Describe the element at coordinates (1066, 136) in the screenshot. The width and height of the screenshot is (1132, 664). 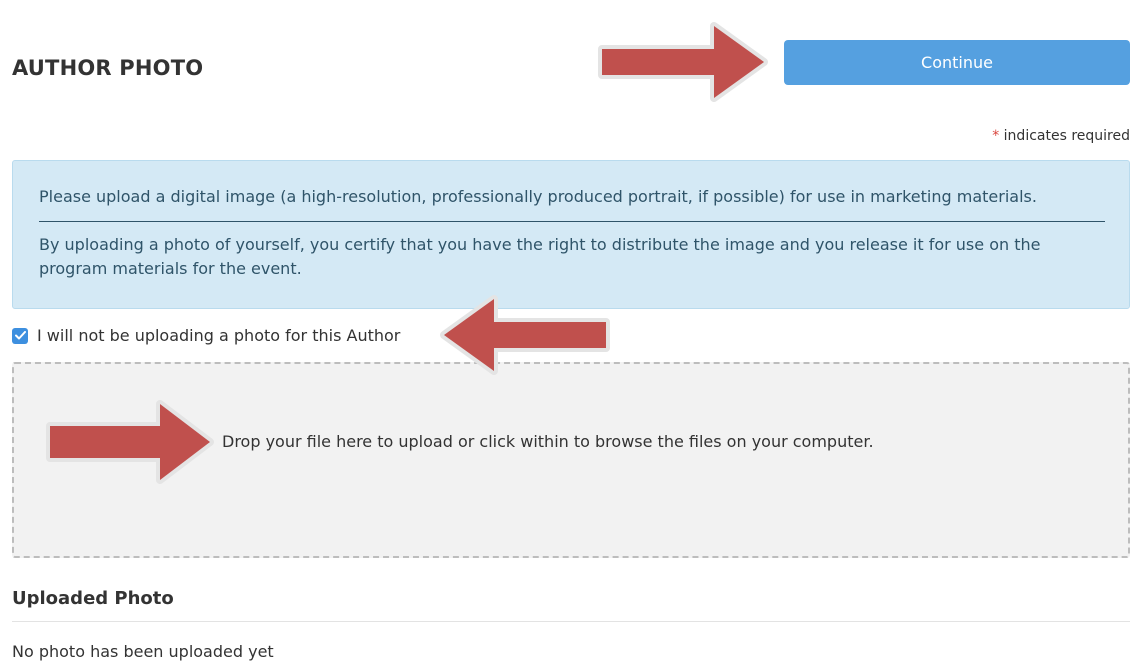
I see `required-note-text: indicates required` at that location.